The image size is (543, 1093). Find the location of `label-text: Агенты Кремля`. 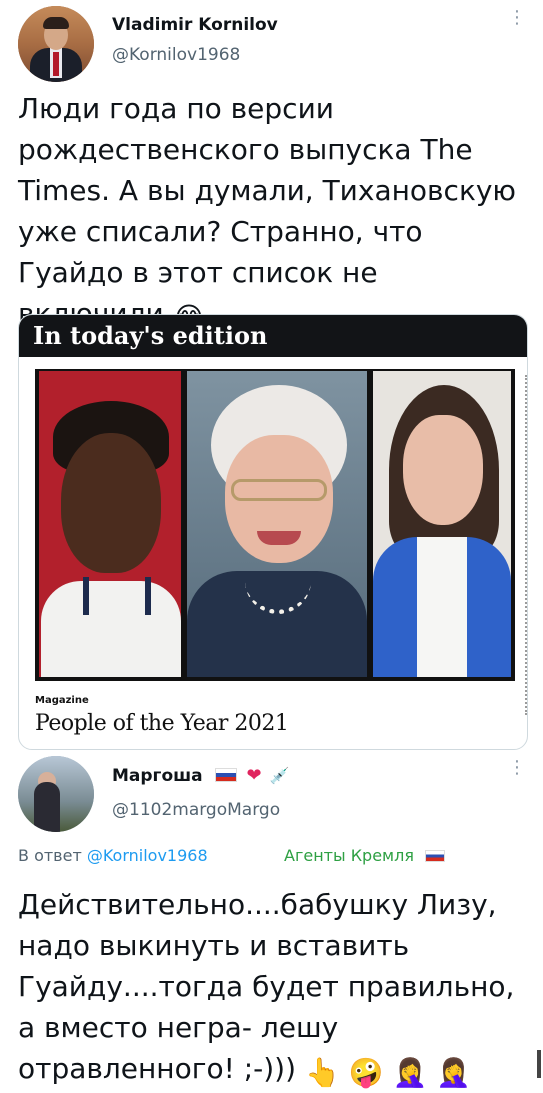

label-text: Агенты Кремля is located at coordinates (349, 855).